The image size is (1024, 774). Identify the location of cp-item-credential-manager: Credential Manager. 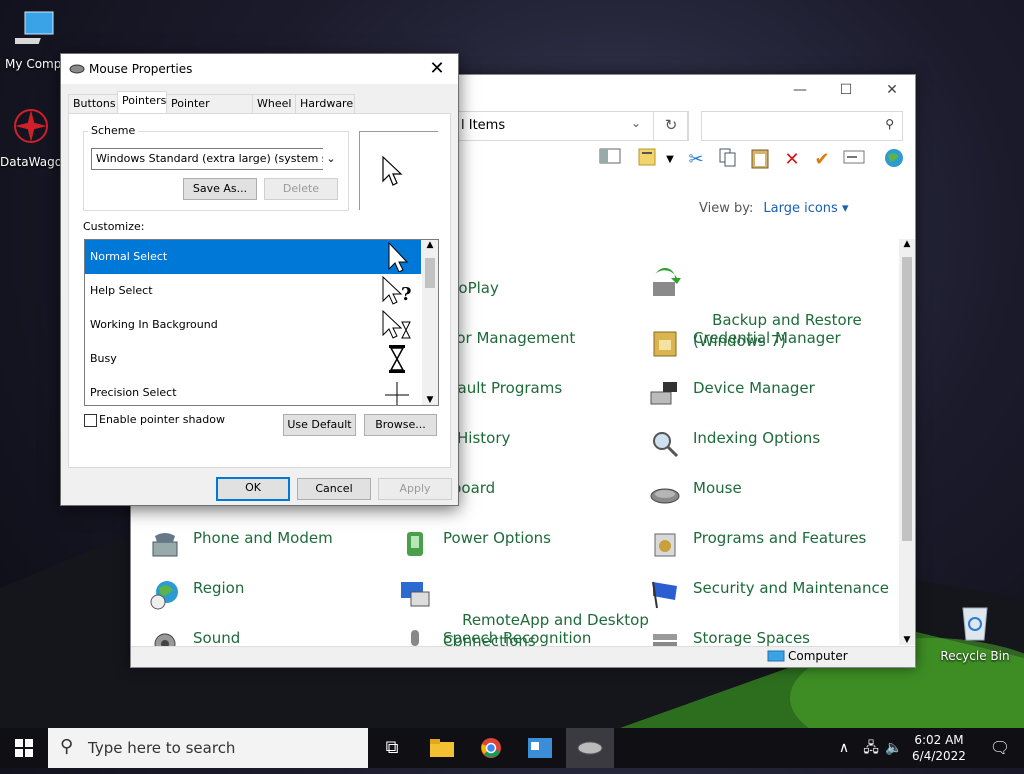
(747, 342).